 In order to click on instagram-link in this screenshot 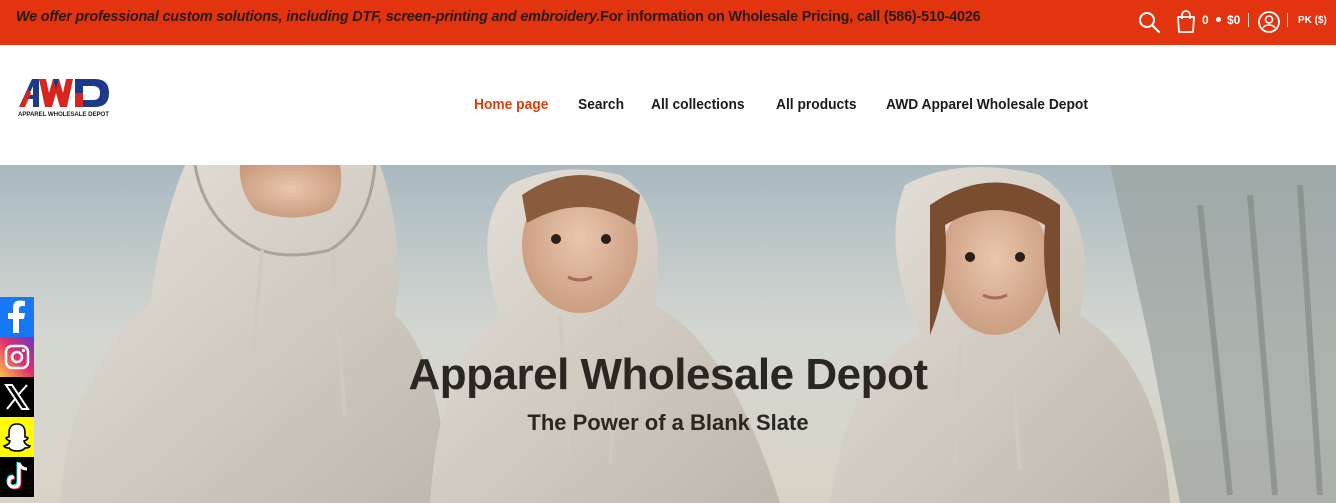, I will do `click(17, 357)`.